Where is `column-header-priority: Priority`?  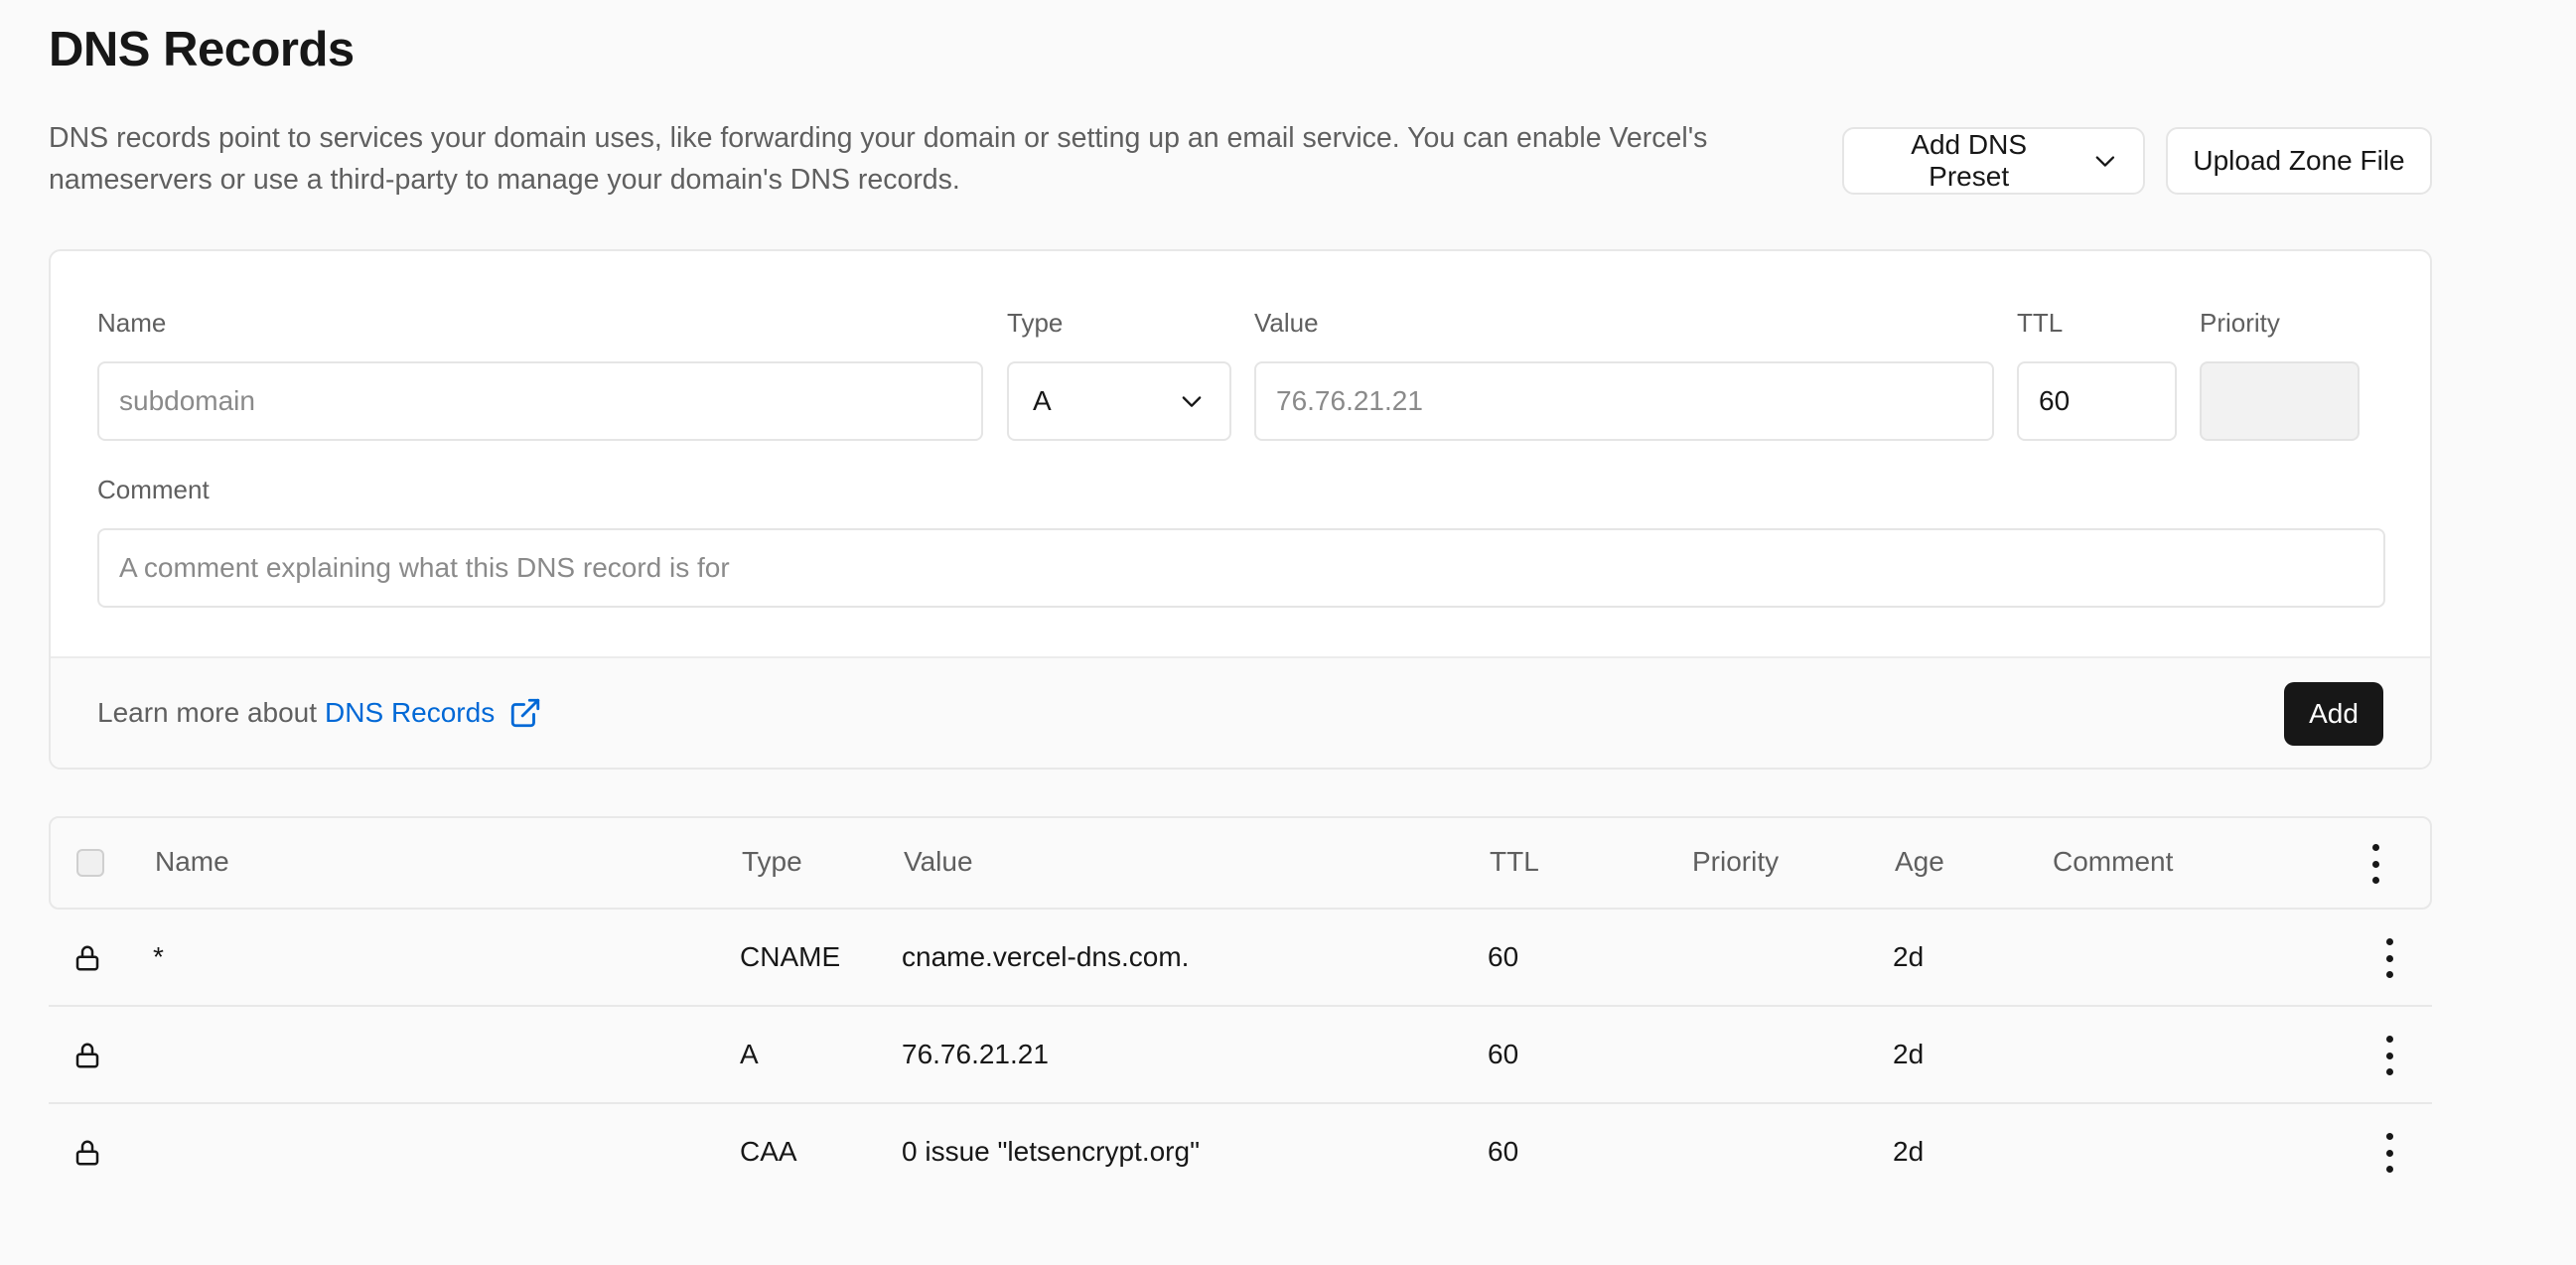 column-header-priority: Priority is located at coordinates (1736, 861).